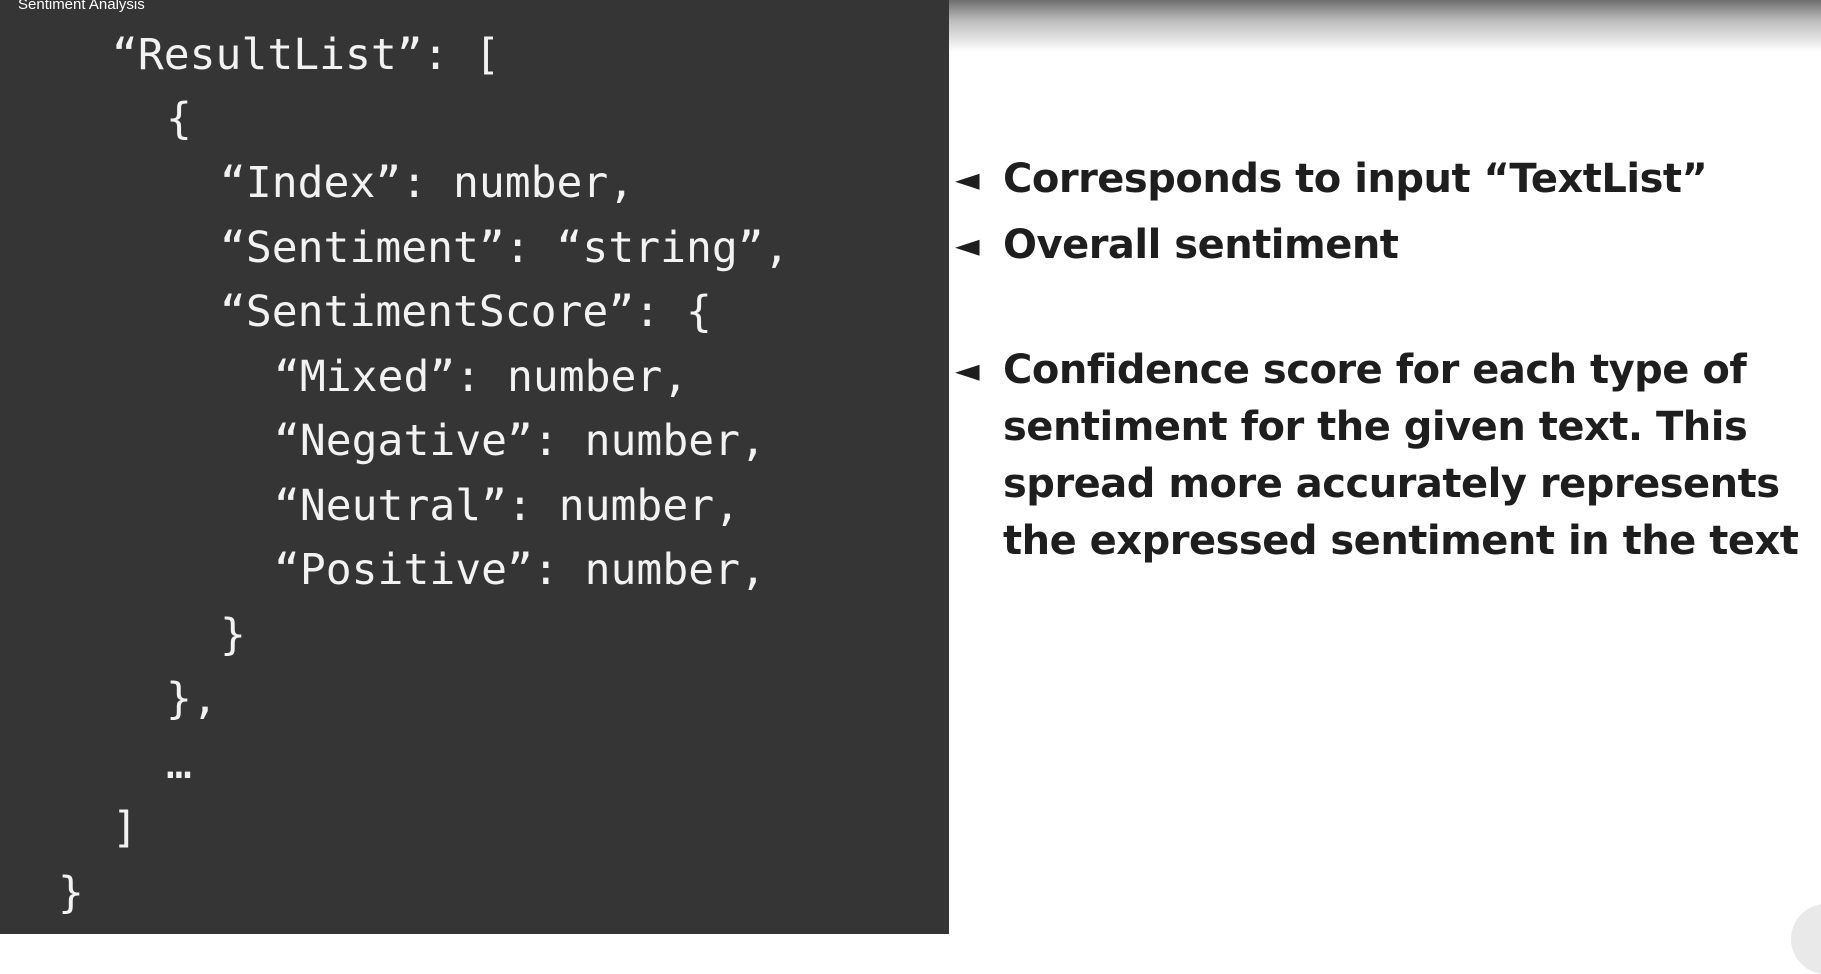 This screenshot has height=974, width=1821. Describe the element at coordinates (179, 119) in the screenshot. I see `code-line: {` at that location.